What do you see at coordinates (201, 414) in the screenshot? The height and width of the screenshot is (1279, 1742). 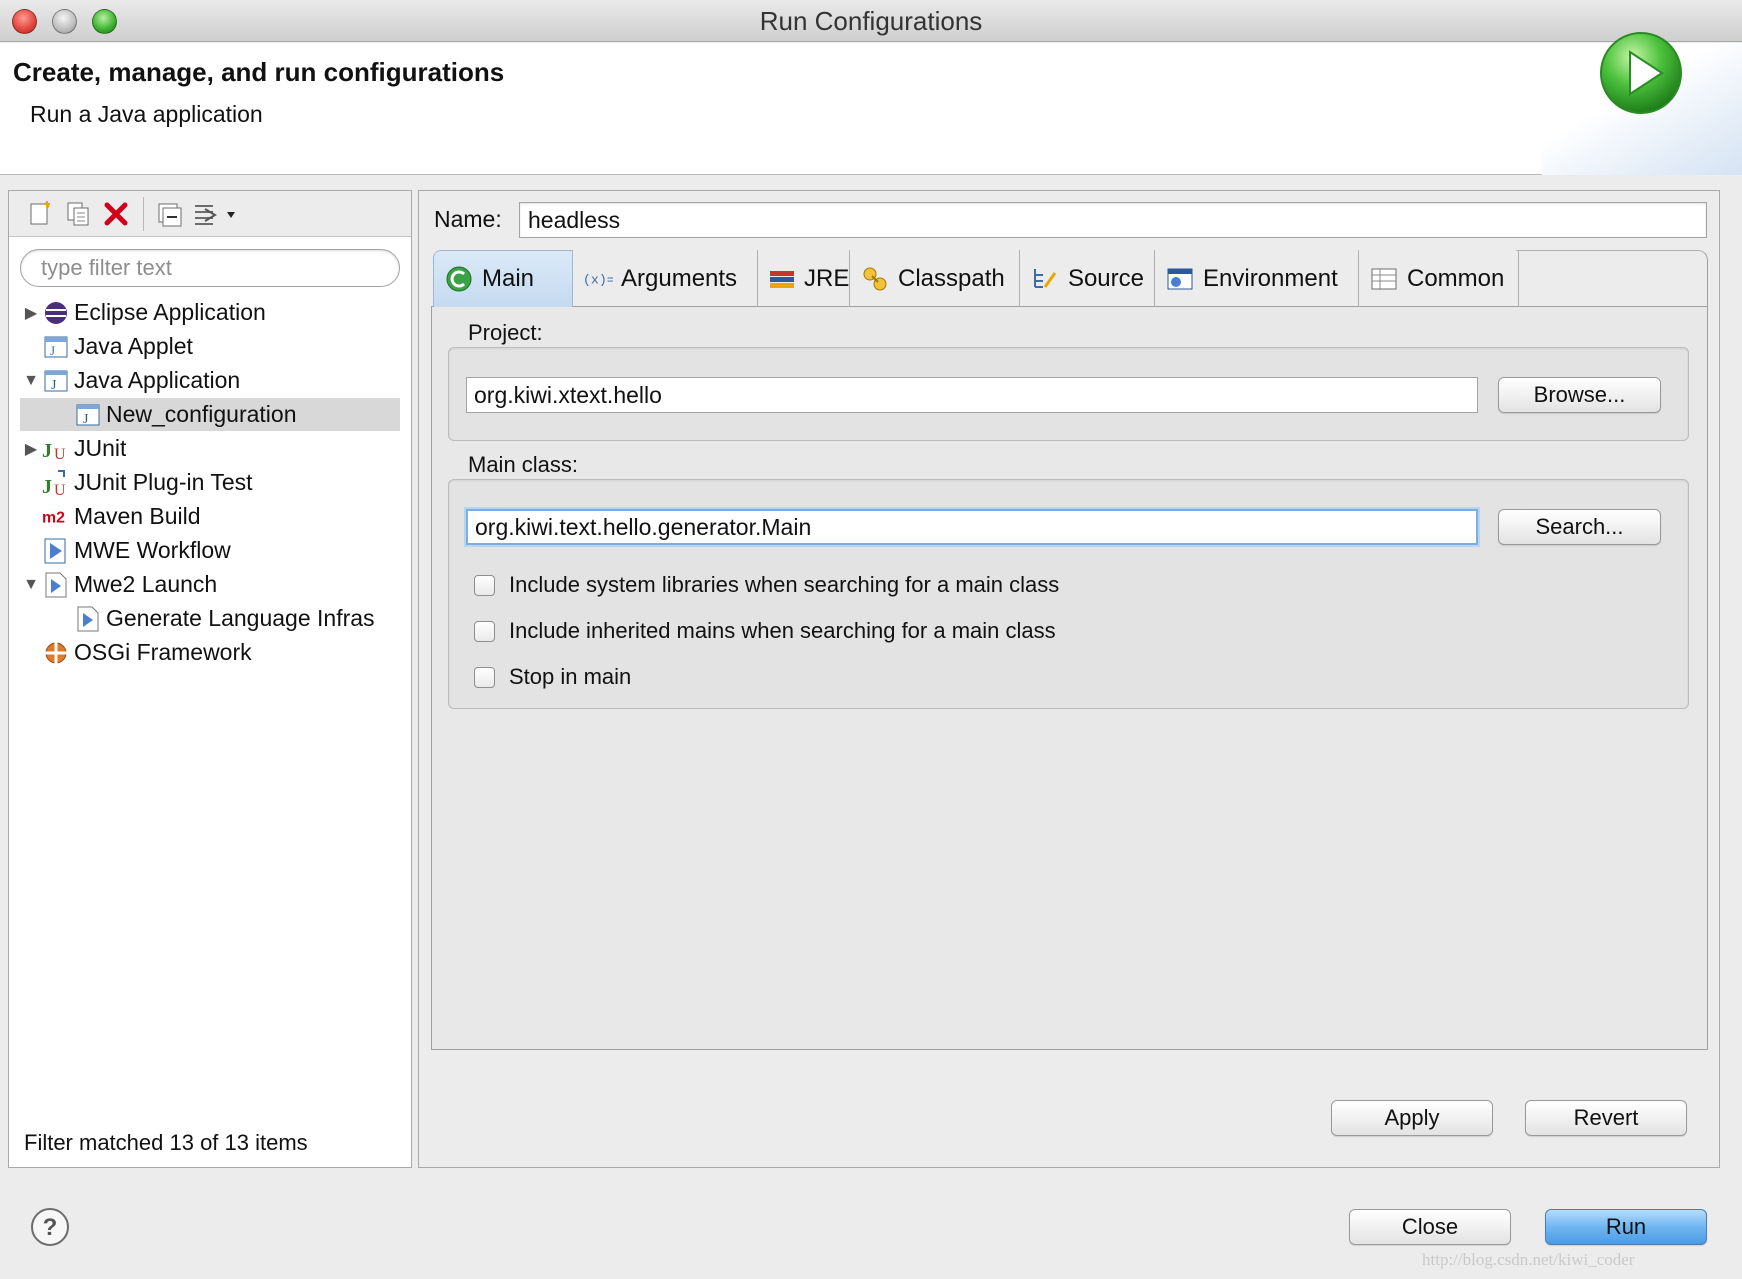 I see `tree-item-label: New_configuration` at bounding box center [201, 414].